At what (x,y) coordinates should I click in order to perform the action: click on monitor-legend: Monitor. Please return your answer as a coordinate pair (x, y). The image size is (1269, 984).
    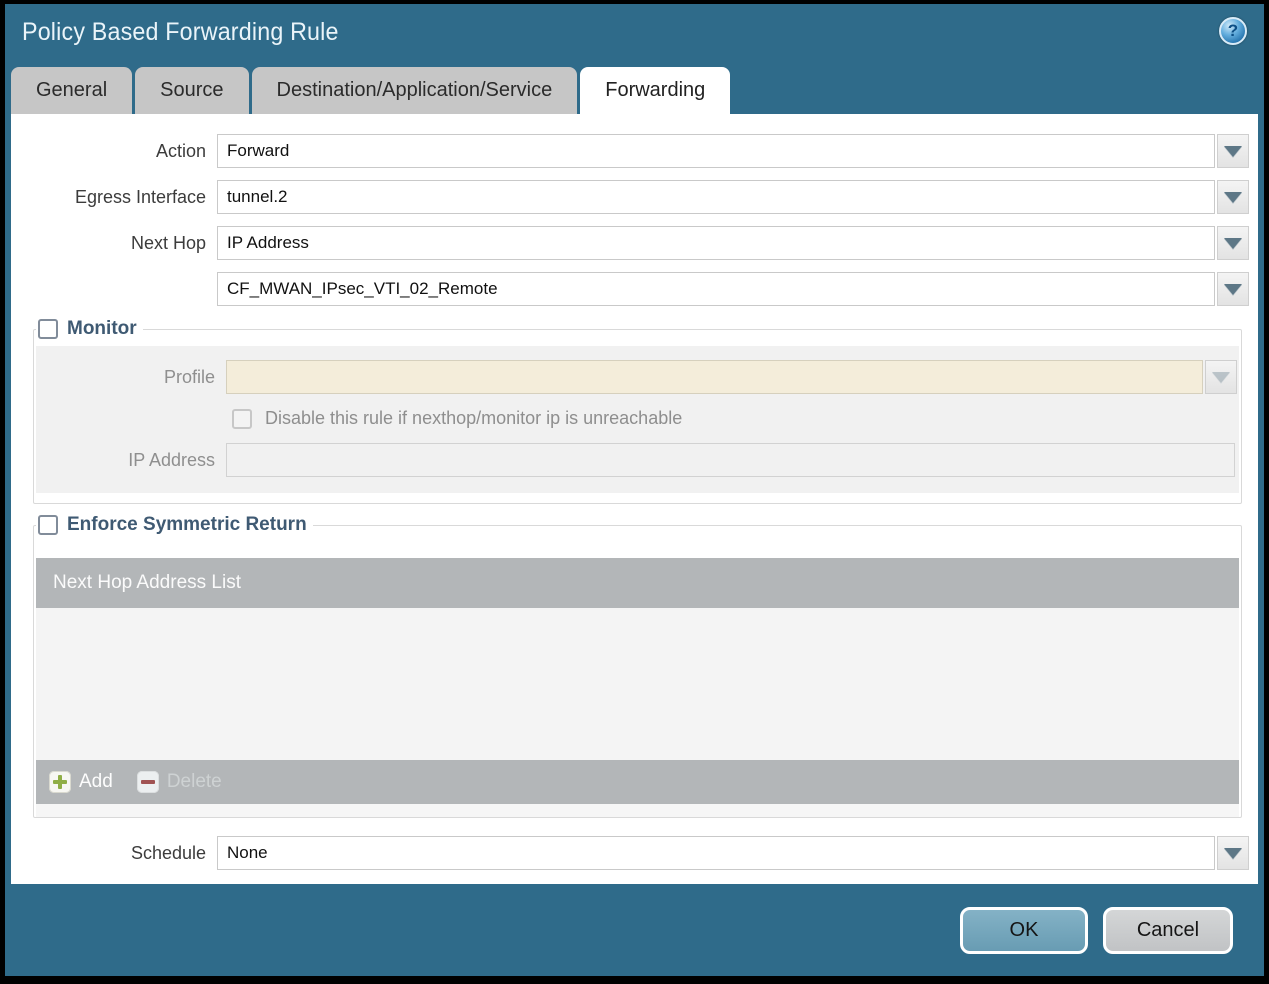
    Looking at the image, I should click on (89, 329).